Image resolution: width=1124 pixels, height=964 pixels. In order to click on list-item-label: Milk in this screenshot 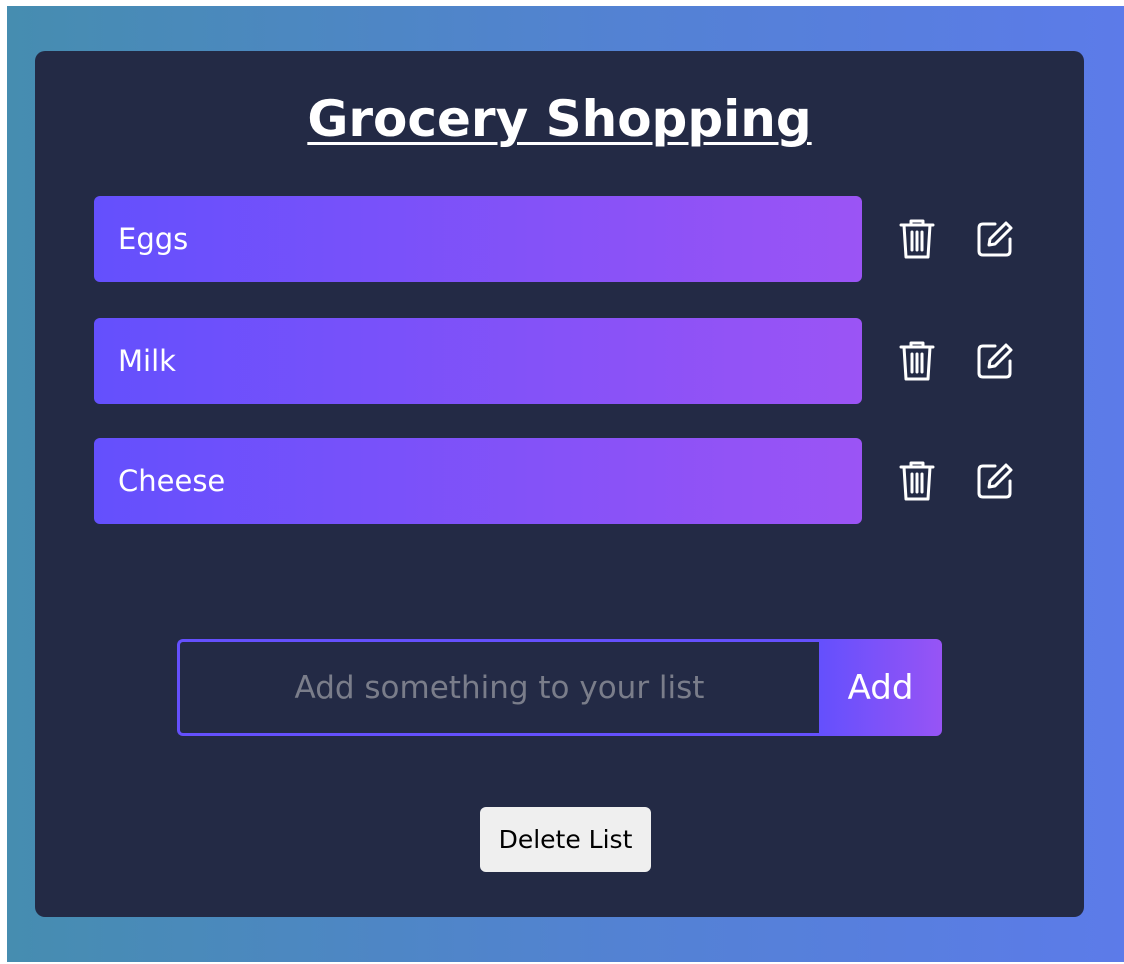, I will do `click(147, 361)`.